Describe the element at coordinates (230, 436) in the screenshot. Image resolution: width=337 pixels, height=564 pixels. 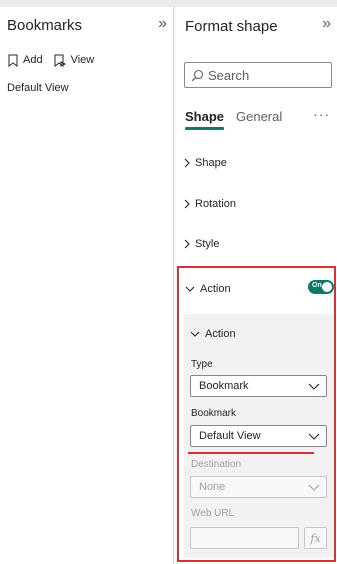
I see `bookmark-dropdown-value: Default View` at that location.